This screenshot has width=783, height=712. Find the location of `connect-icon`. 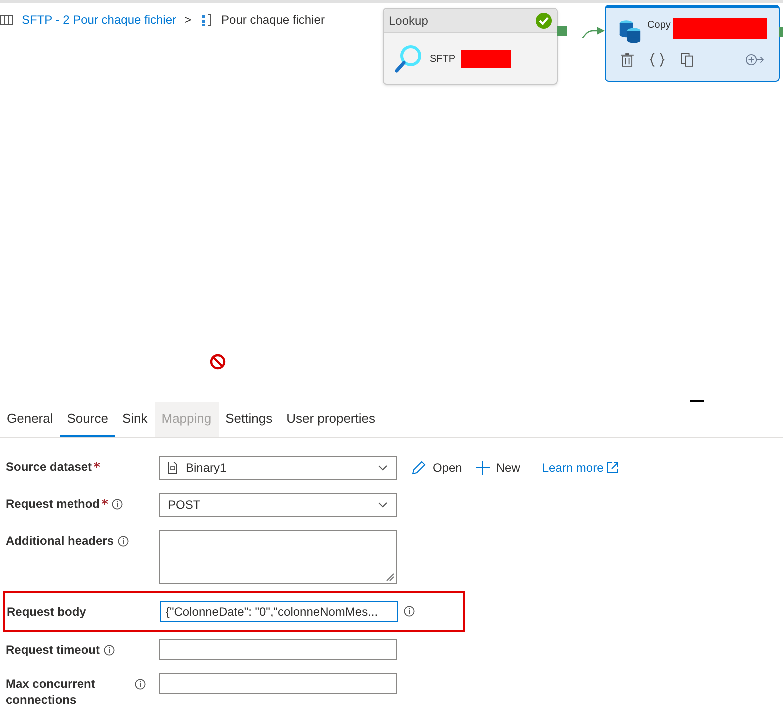

connect-icon is located at coordinates (755, 60).